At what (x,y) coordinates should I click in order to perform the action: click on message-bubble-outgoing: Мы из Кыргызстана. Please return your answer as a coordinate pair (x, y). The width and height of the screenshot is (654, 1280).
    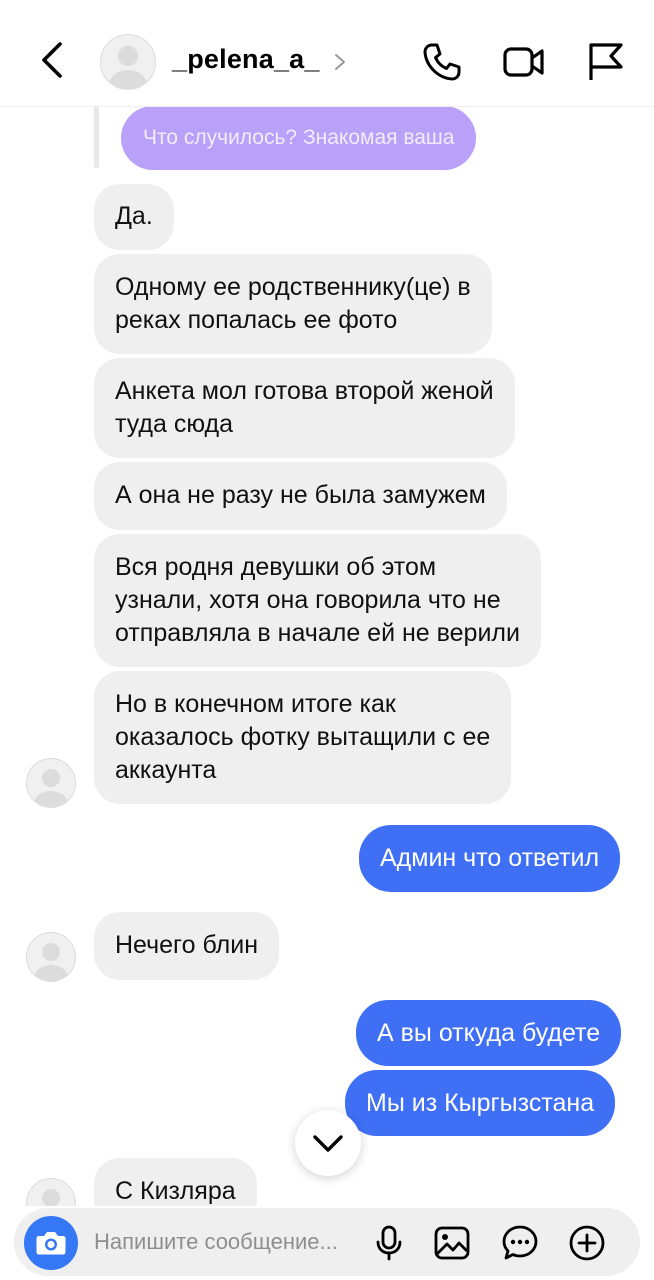
    Looking at the image, I should click on (480, 1103).